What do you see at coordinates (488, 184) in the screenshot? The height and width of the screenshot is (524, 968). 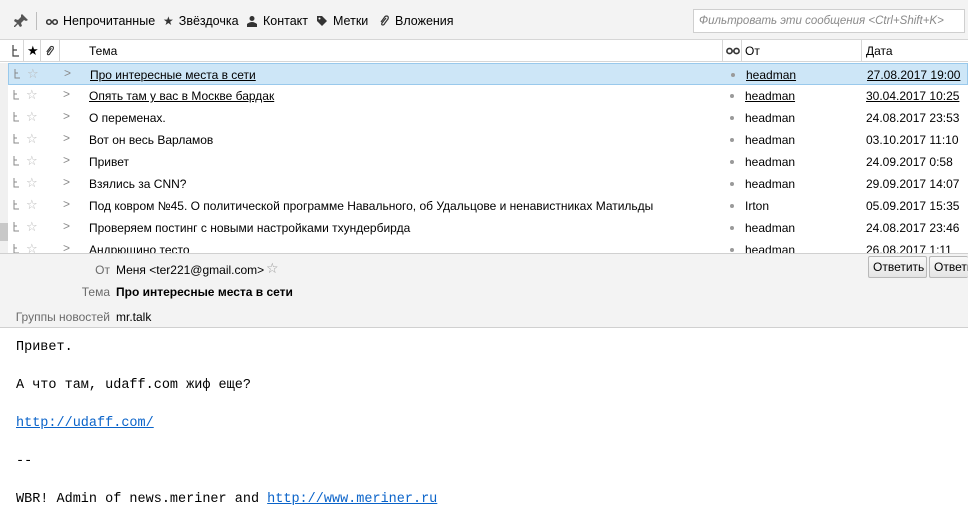 I see `message-row: ☆ > Взялись за CNN? headman 29.09.2017 14:07` at bounding box center [488, 184].